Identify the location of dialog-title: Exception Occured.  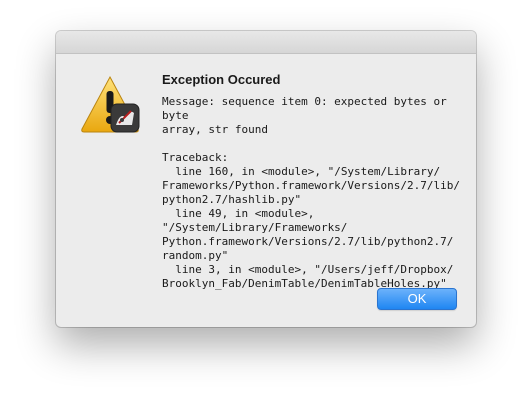
(221, 79).